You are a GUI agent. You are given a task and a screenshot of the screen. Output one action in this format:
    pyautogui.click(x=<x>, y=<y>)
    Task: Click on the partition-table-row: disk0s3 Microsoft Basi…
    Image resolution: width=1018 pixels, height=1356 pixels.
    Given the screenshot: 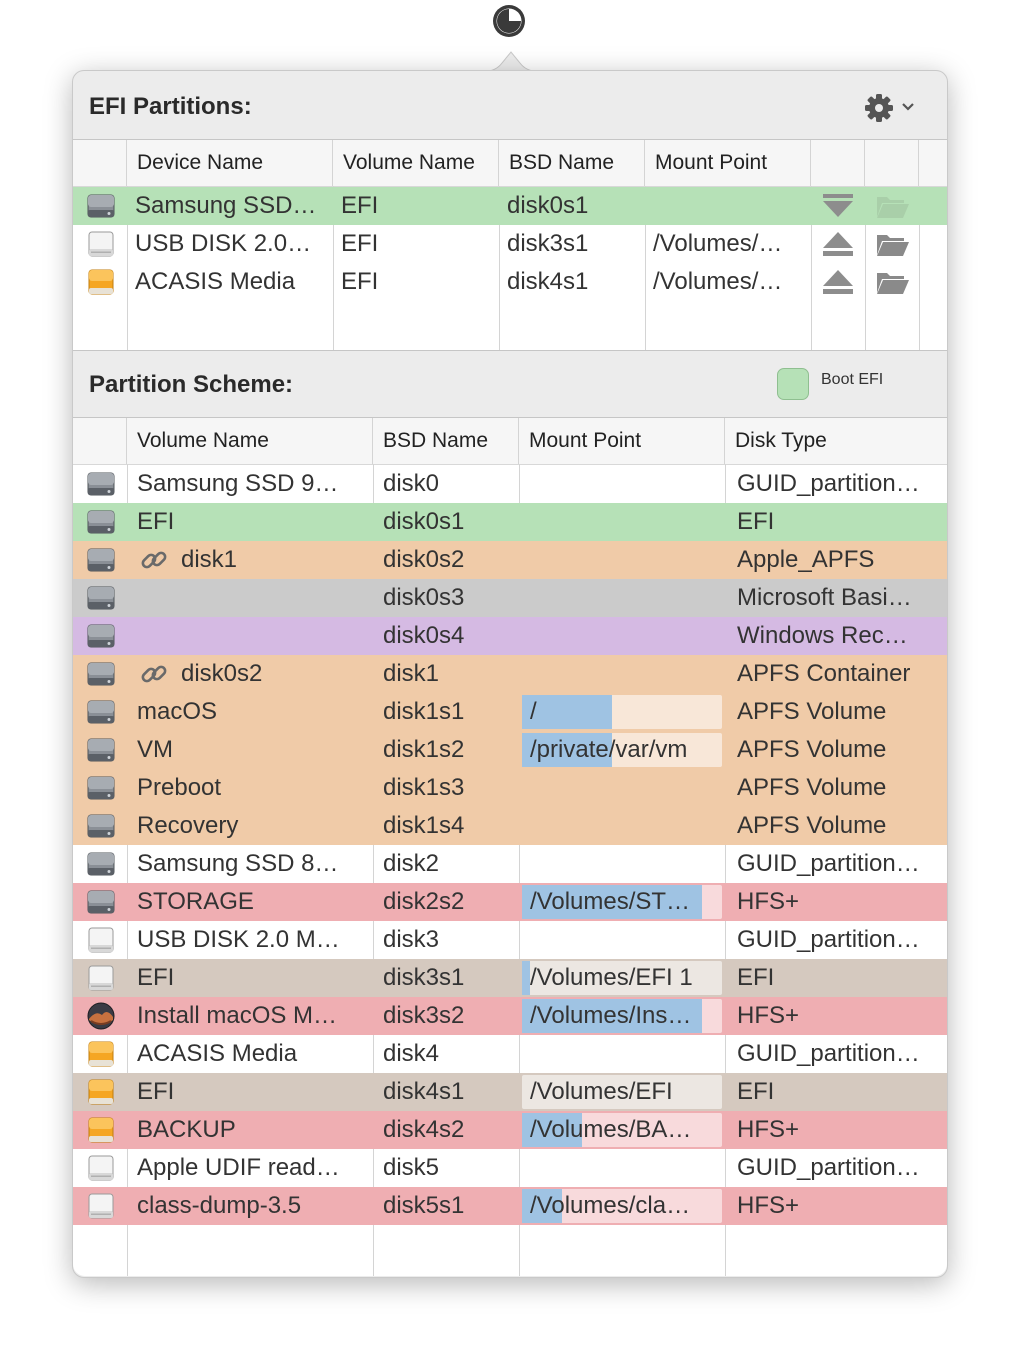 What is the action you would take?
    pyautogui.click(x=510, y=598)
    